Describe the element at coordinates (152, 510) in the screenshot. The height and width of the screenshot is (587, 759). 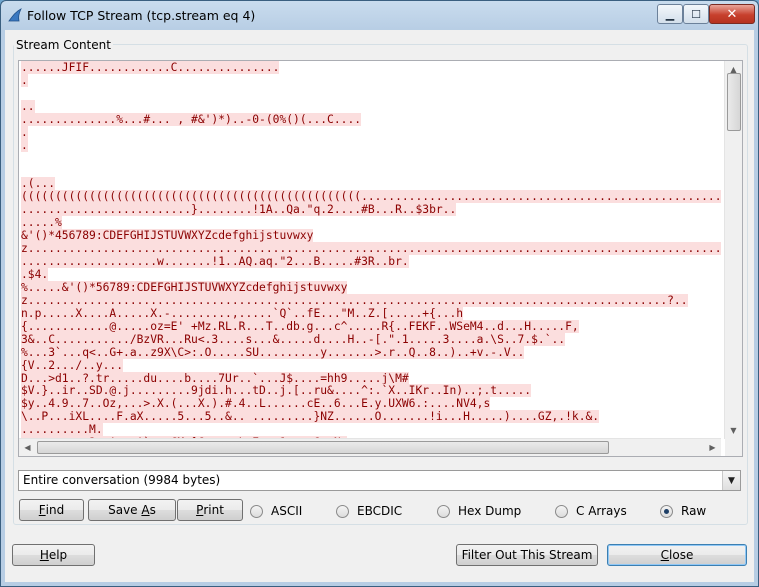
I see `save-as-button-label-post: s` at that location.